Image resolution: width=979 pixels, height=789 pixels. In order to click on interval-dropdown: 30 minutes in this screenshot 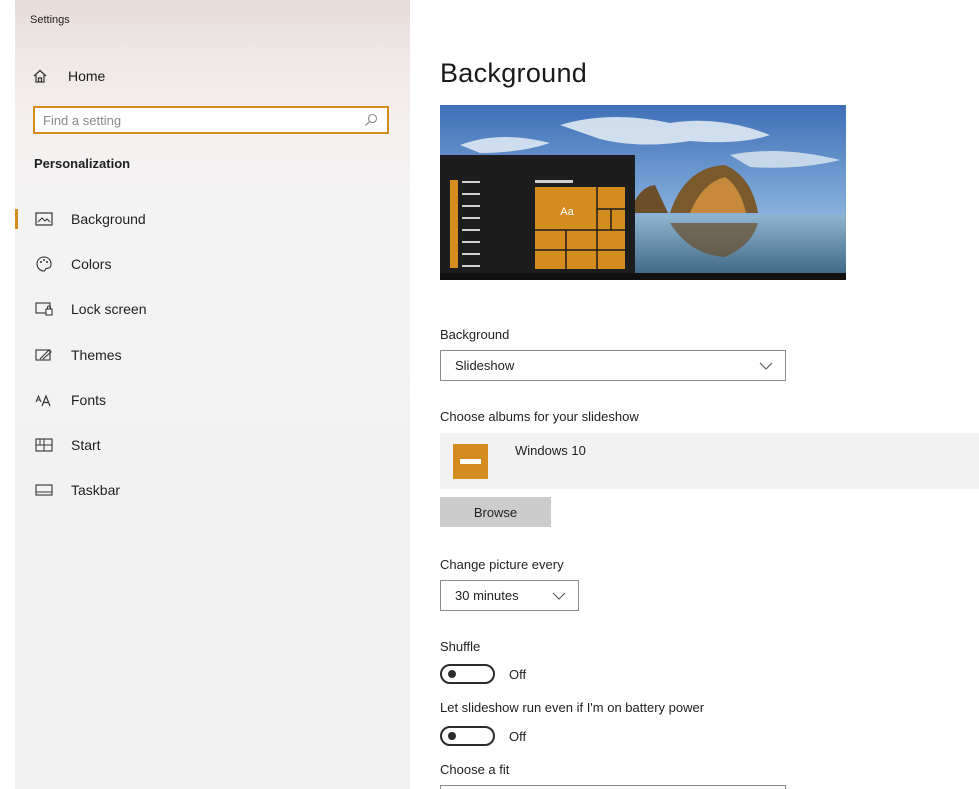, I will do `click(509, 595)`.